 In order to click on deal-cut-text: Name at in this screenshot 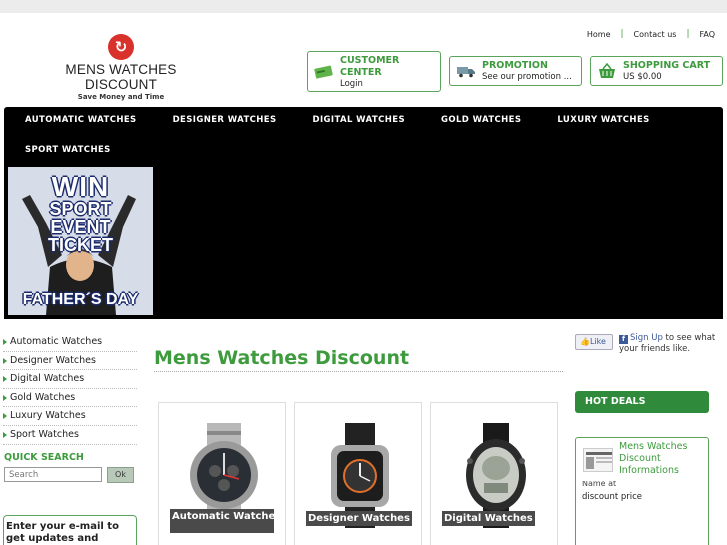, I will do `click(599, 484)`.